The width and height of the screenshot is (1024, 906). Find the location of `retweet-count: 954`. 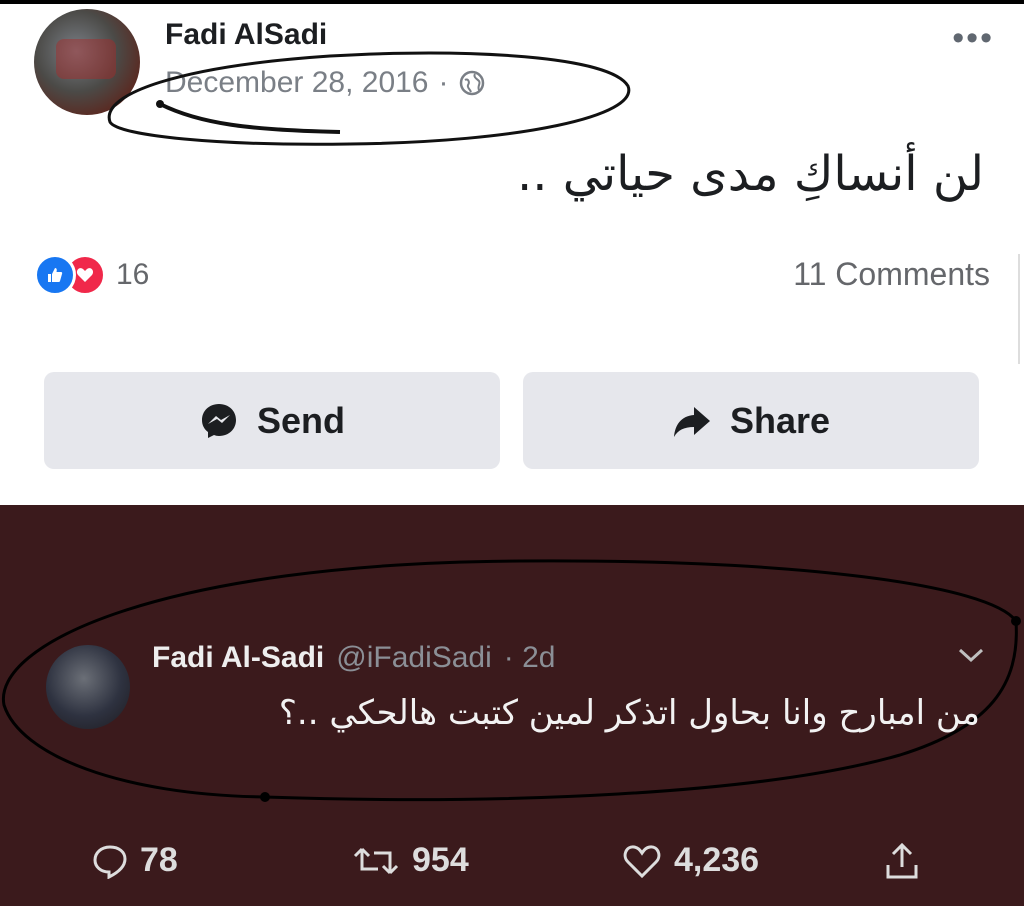

retweet-count: 954 is located at coordinates (440, 860).